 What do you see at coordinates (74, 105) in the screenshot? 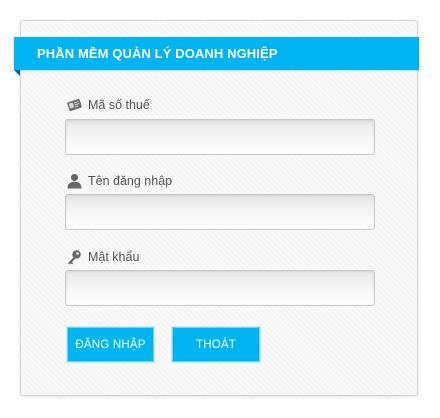
I see `id-card-icon` at bounding box center [74, 105].